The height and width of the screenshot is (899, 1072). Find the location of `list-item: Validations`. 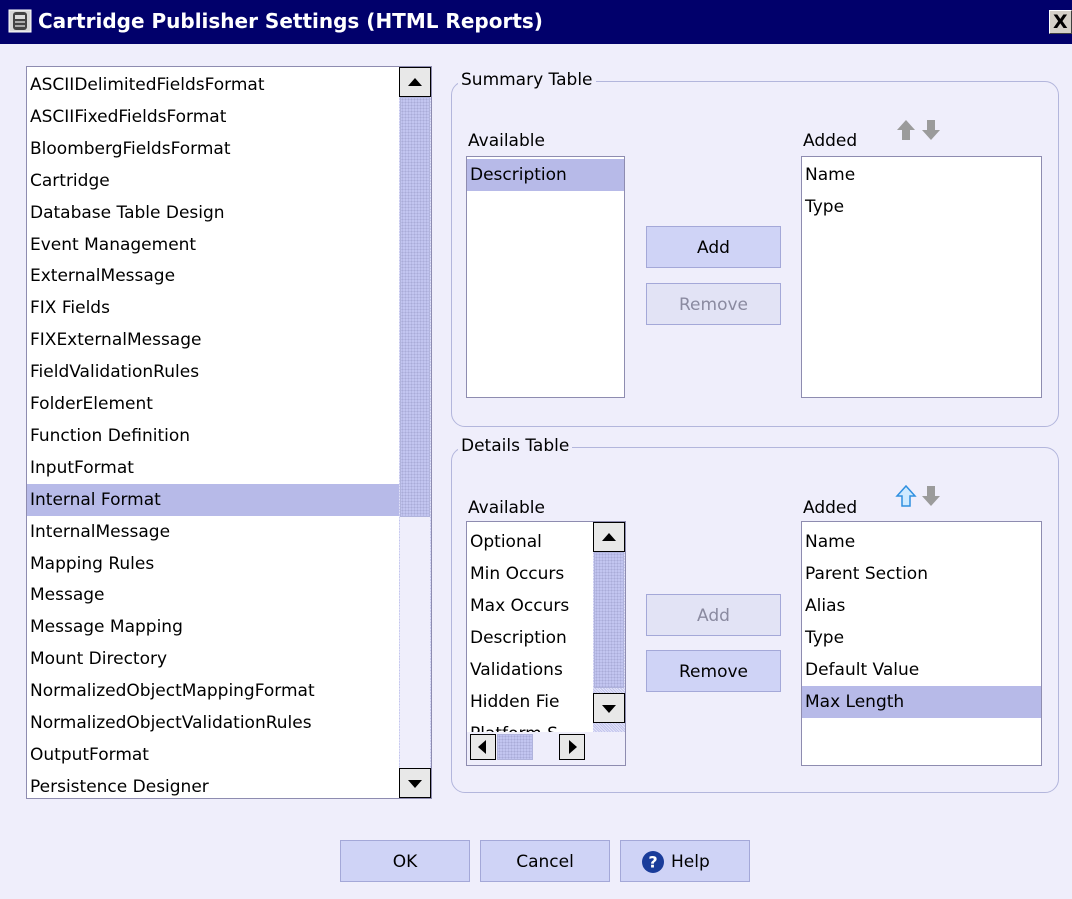

list-item: Validations is located at coordinates (529, 670).